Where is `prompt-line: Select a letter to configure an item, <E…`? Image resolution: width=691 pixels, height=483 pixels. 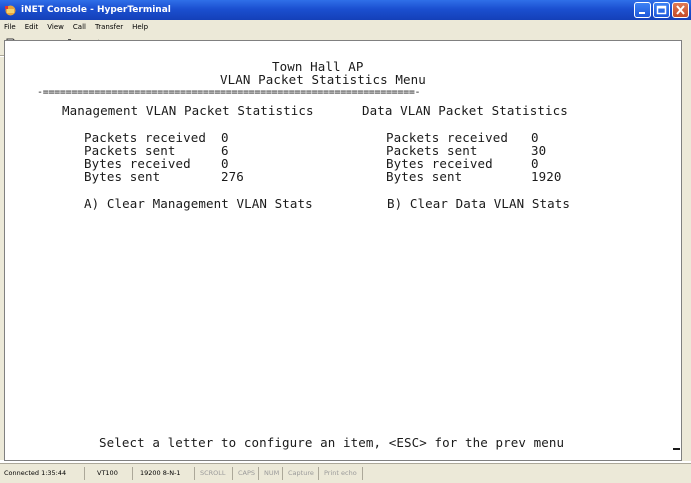
prompt-line: Select a letter to configure an item, <E… is located at coordinates (332, 442).